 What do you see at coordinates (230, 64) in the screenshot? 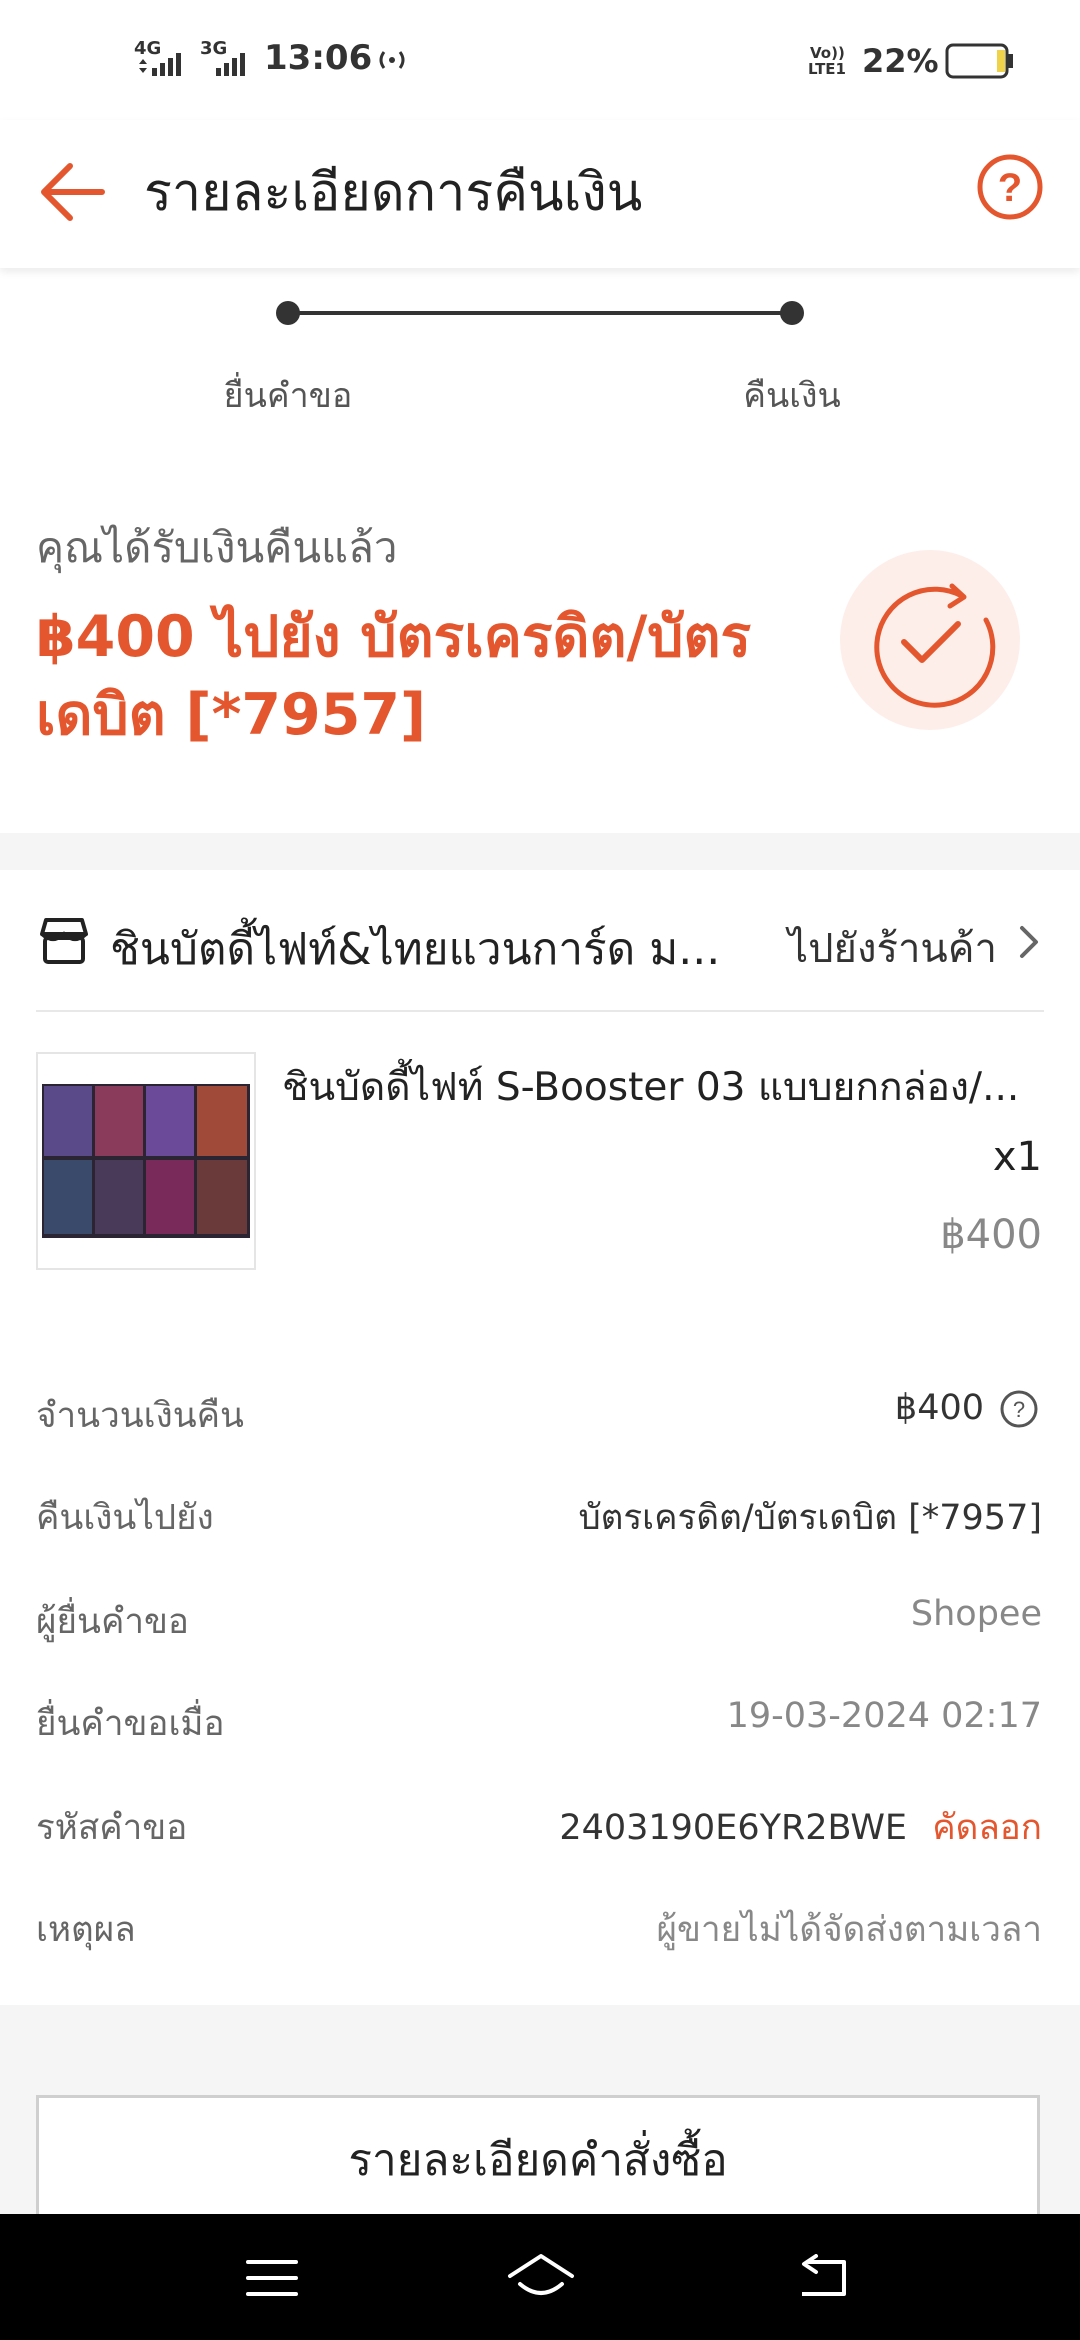
I see `signal-2-icon` at bounding box center [230, 64].